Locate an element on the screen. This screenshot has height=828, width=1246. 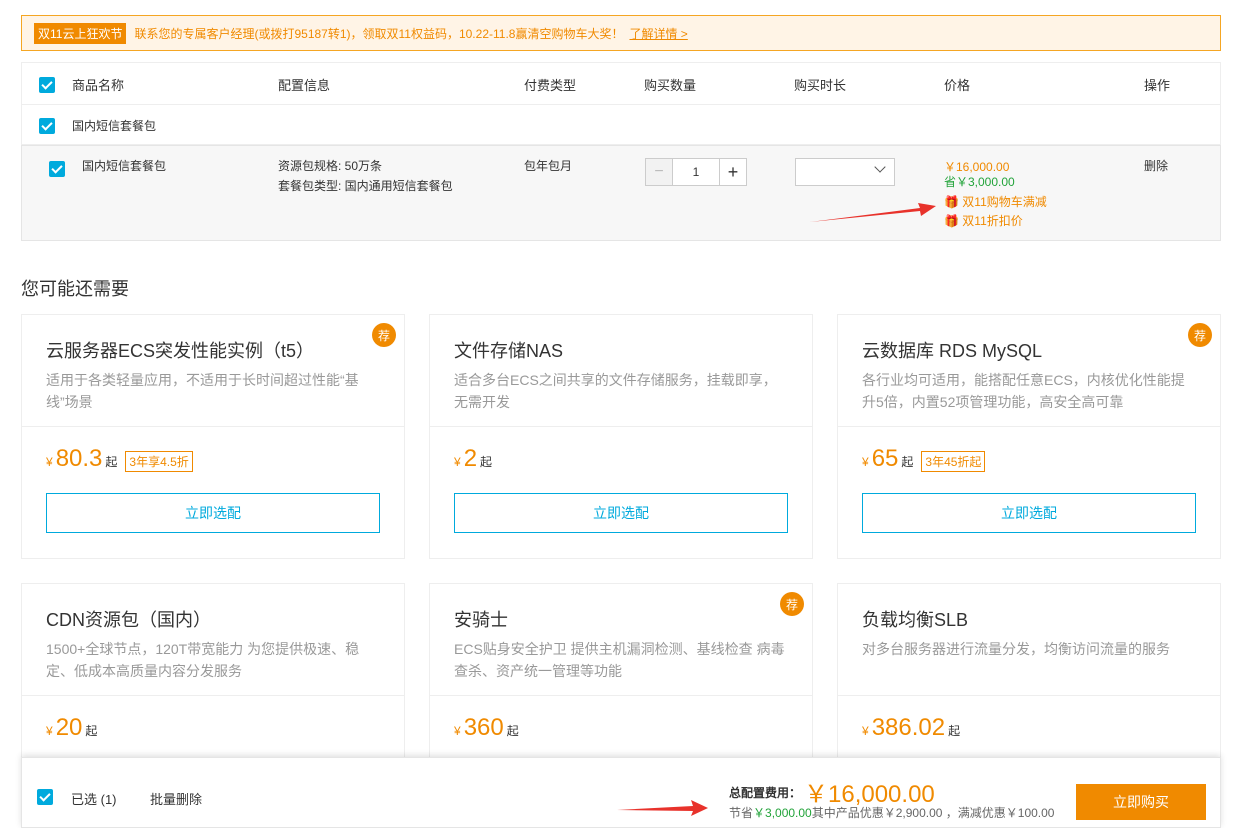
group-row: 国内短信套餐包 is located at coordinates (621, 124).